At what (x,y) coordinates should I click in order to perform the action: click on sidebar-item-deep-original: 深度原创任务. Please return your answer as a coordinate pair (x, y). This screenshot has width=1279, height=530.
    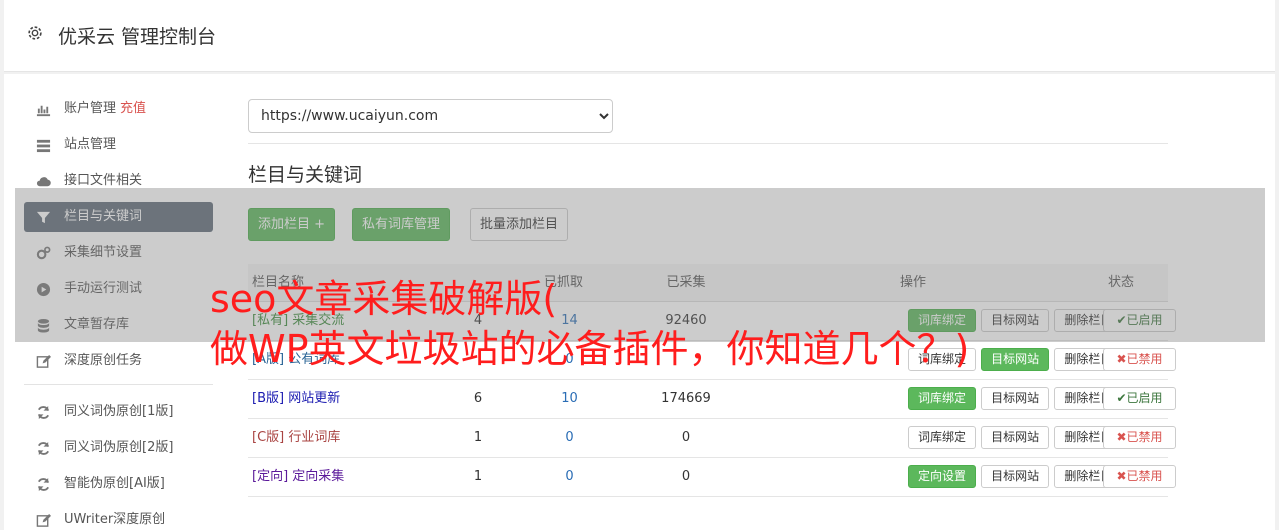
    Looking at the image, I should click on (118, 361).